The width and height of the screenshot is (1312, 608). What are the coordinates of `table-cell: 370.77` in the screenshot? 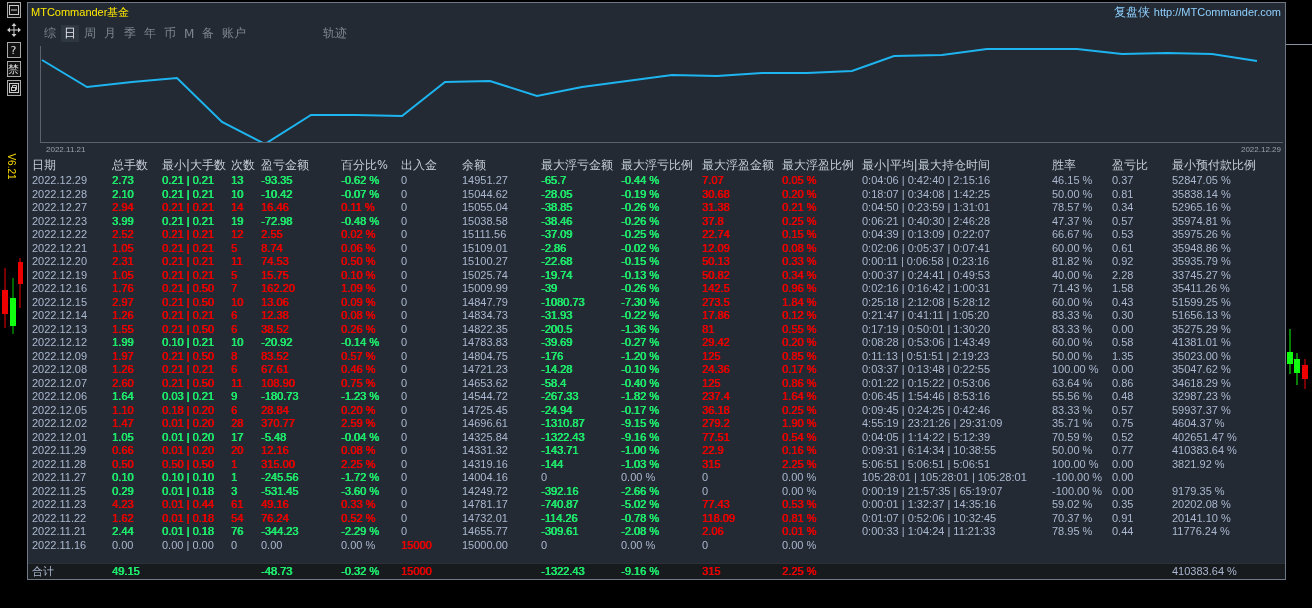 It's located at (278, 424).